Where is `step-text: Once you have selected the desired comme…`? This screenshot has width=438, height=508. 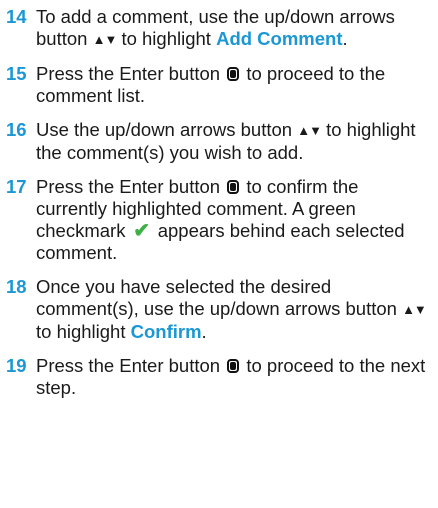
step-text: Once you have selected the desired comme… is located at coordinates (232, 309).